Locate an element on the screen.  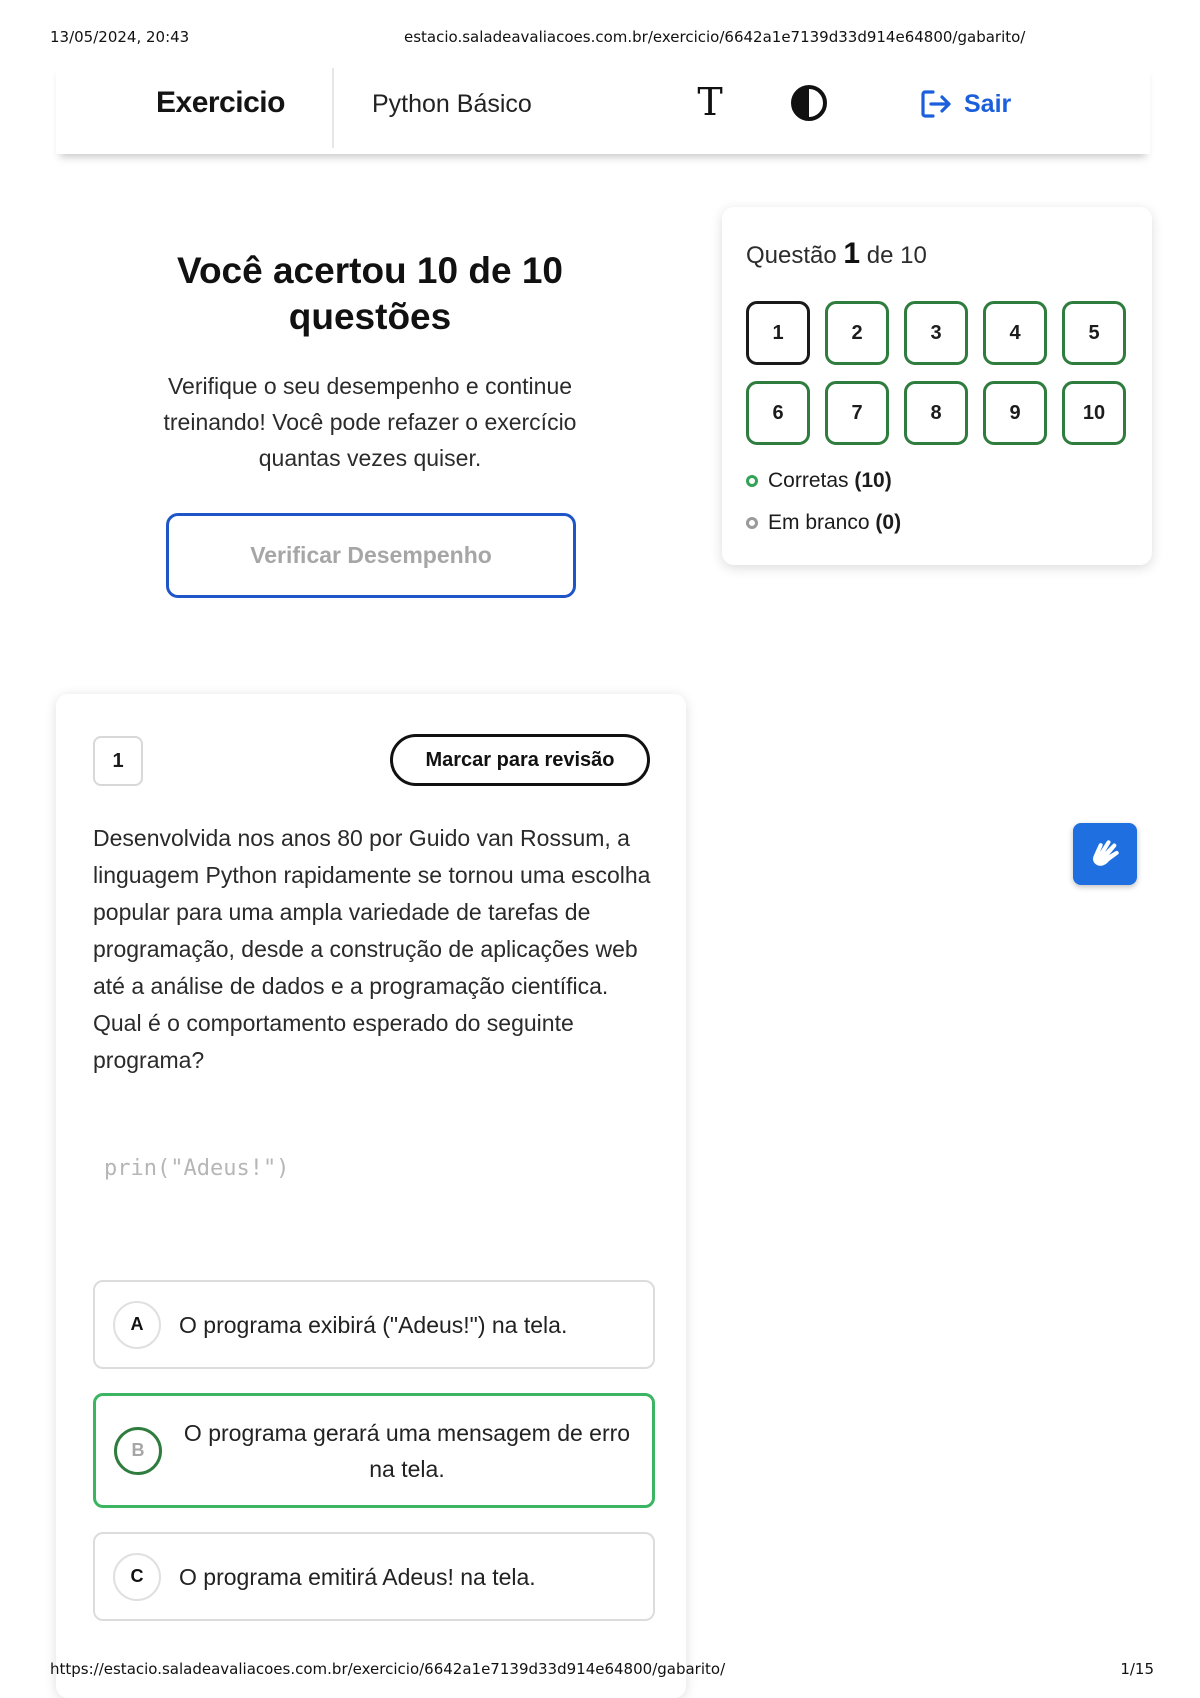
question-button-2: 2 is located at coordinates (857, 333).